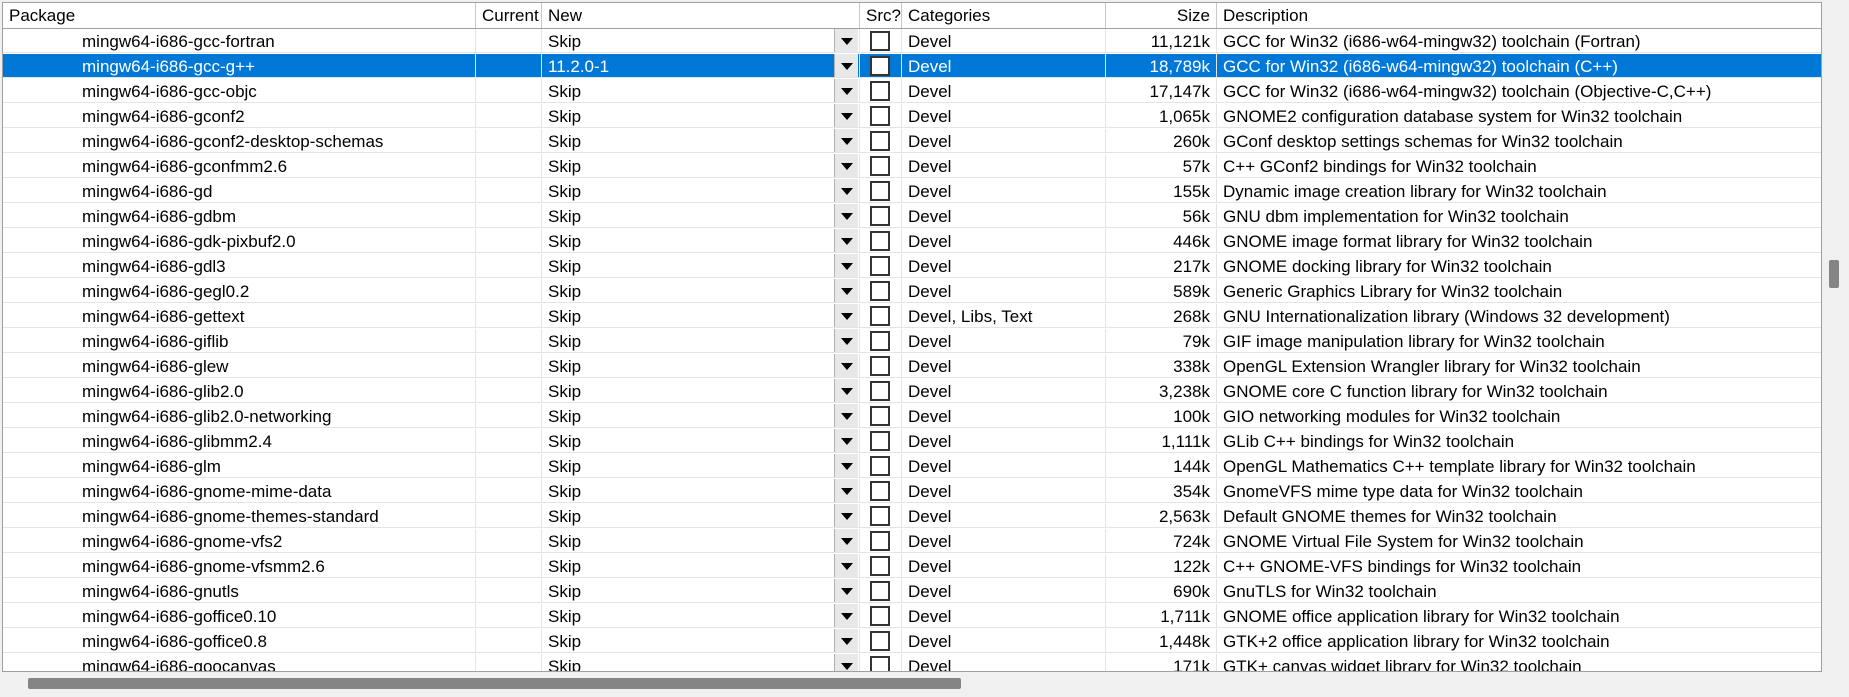 This screenshot has height=697, width=1849. What do you see at coordinates (1519, 15) in the screenshot?
I see `column-header-description: Description` at bounding box center [1519, 15].